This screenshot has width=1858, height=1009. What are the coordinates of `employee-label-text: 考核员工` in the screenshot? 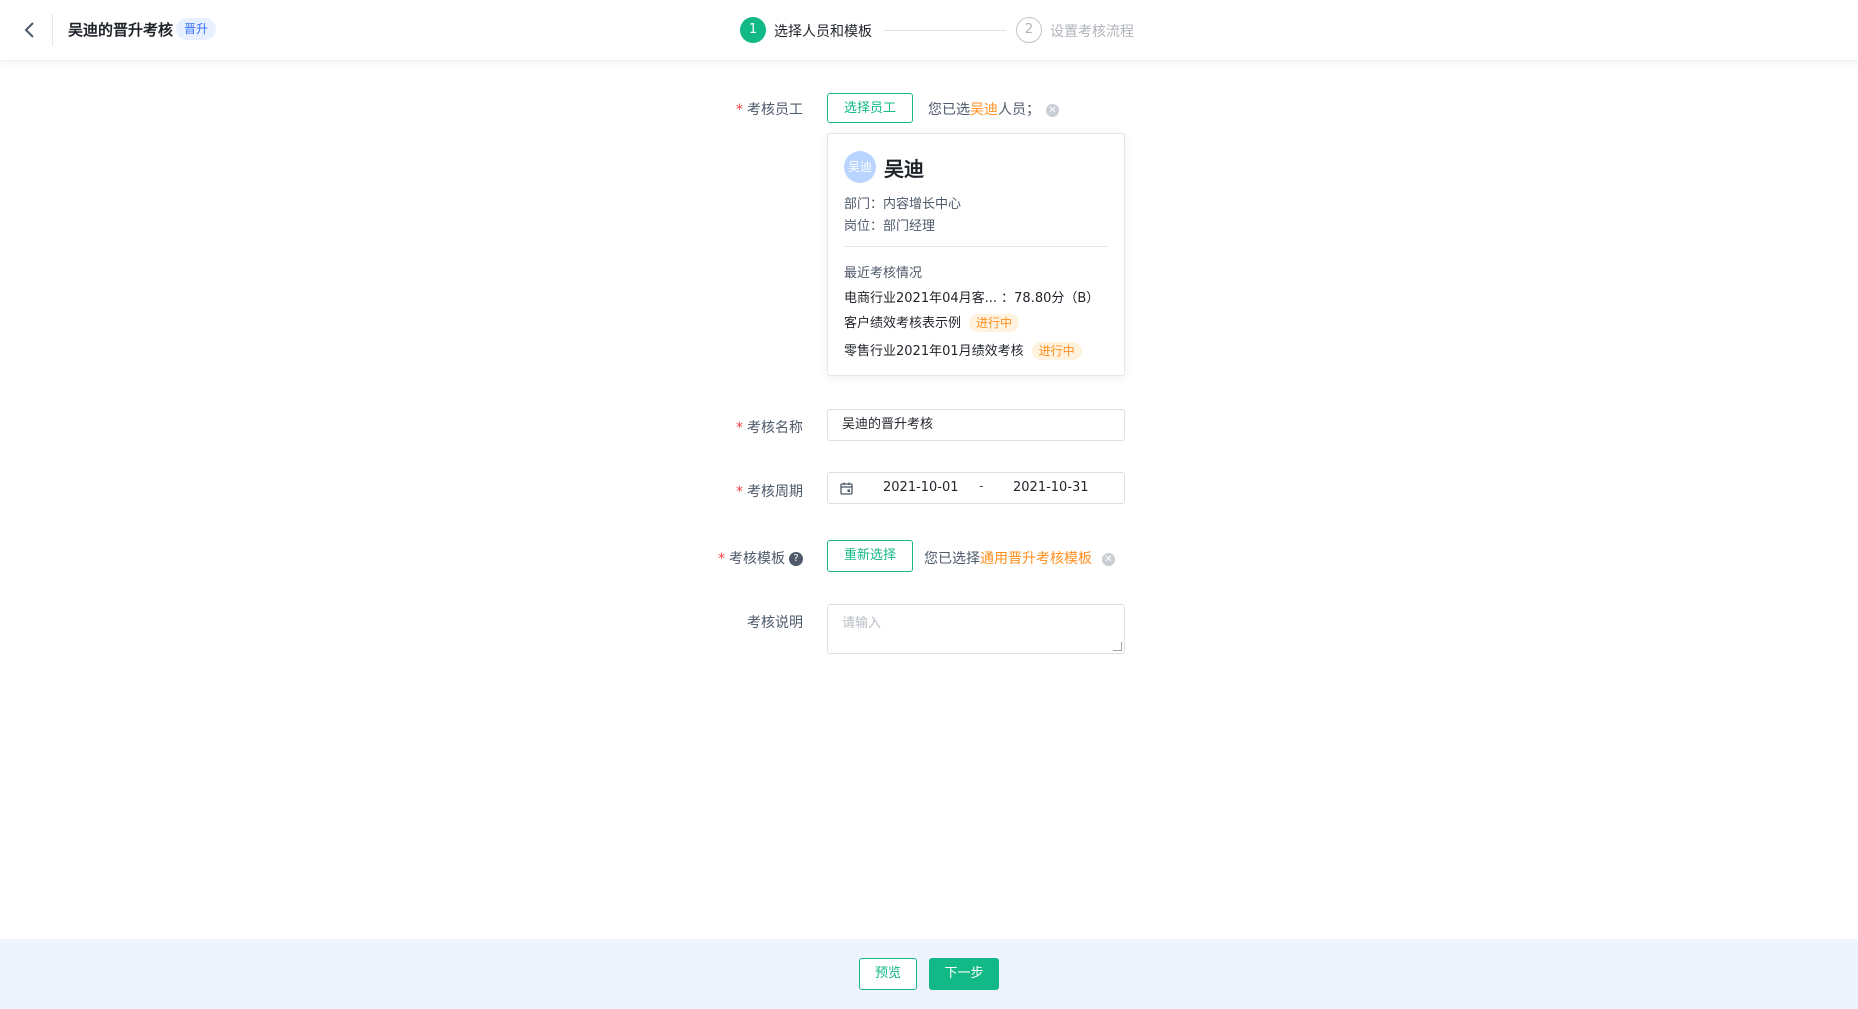 It's located at (775, 110).